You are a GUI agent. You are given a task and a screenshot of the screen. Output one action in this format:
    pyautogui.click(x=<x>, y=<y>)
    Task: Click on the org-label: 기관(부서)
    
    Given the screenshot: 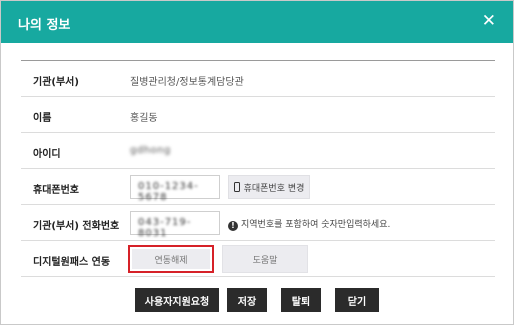 What is the action you would take?
    pyautogui.click(x=56, y=82)
    